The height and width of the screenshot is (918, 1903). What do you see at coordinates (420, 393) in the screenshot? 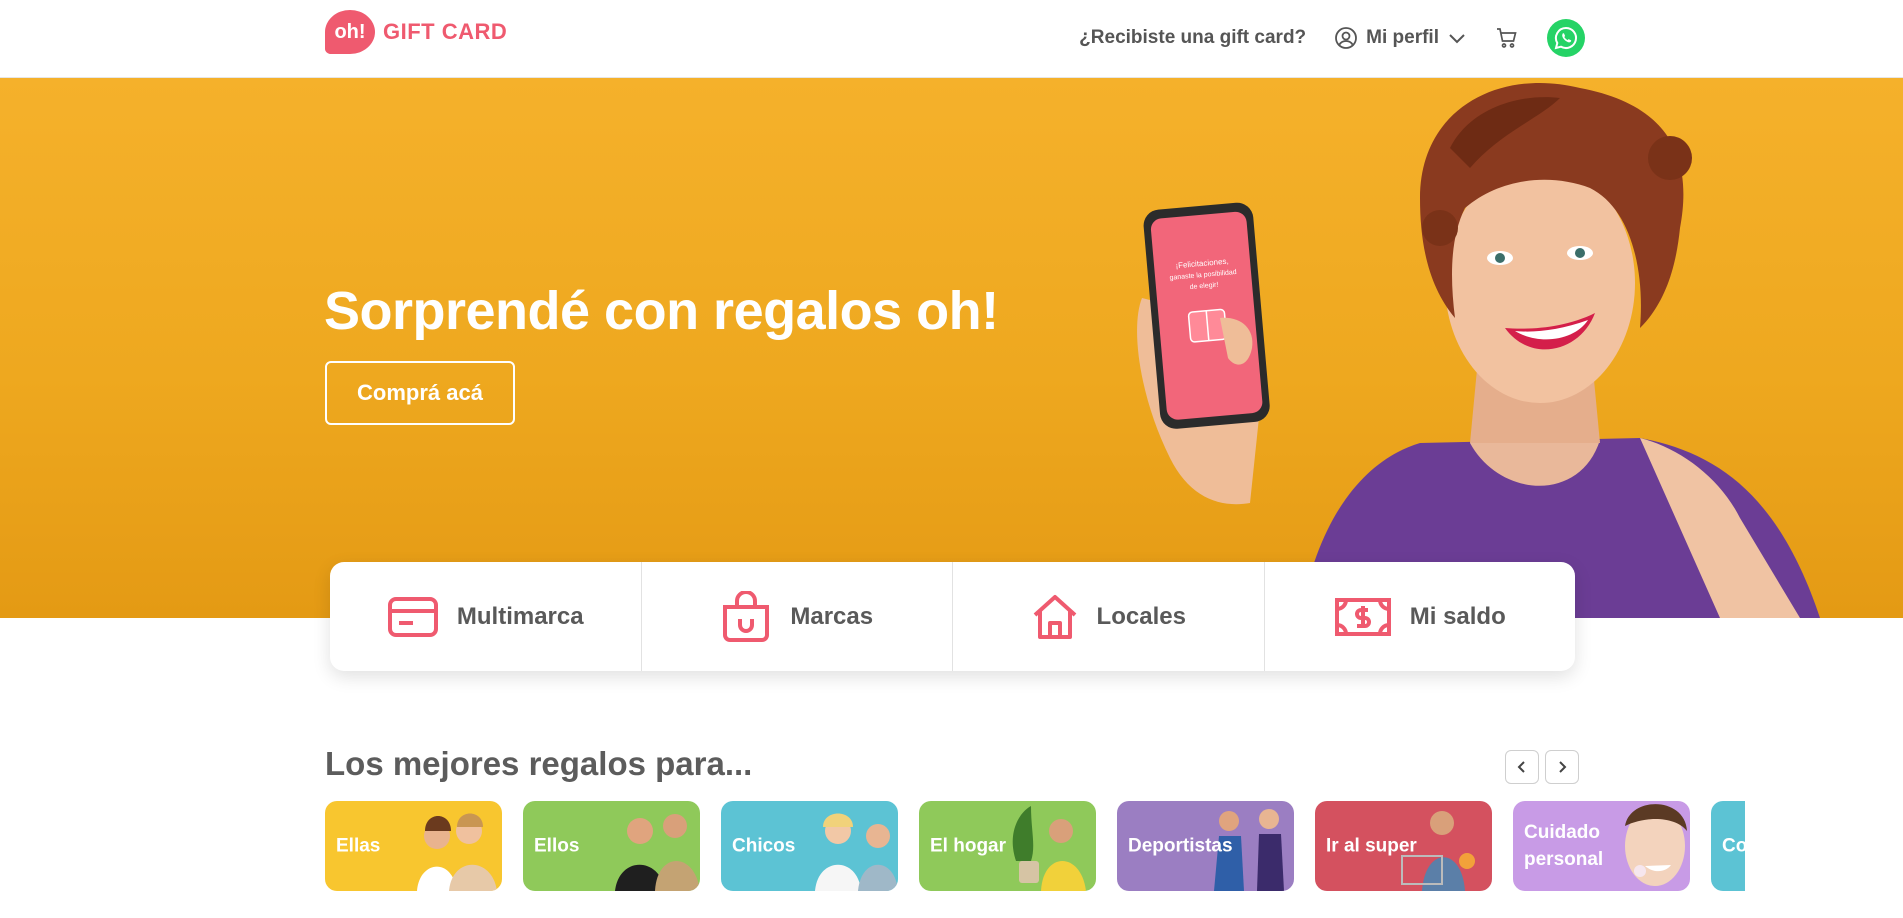
I see `buy-here-button: Comprá acá` at bounding box center [420, 393].